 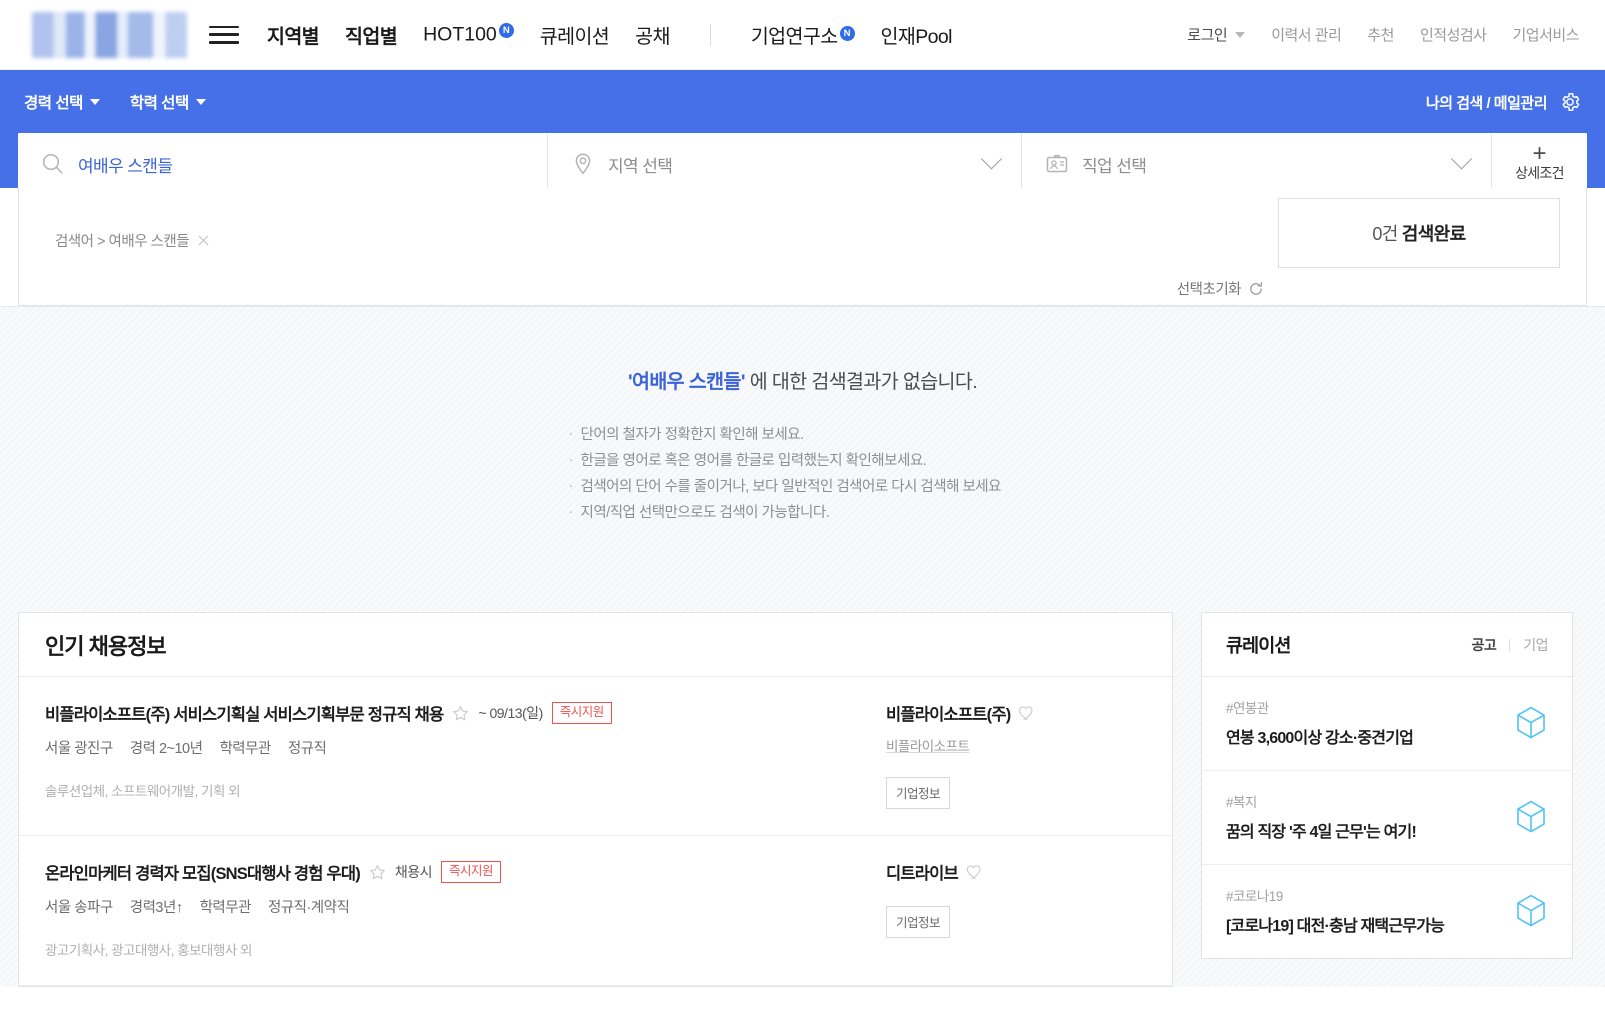 I want to click on job-deadline: ~ 09/13(일), so click(x=510, y=713).